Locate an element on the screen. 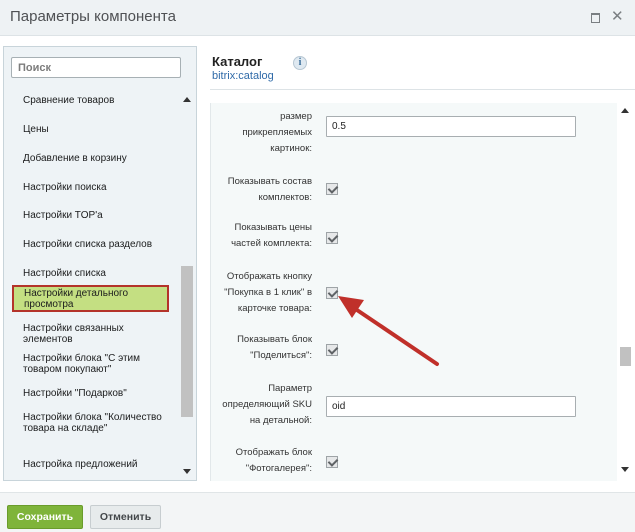  show-set-items-checkbox is located at coordinates (332, 189).